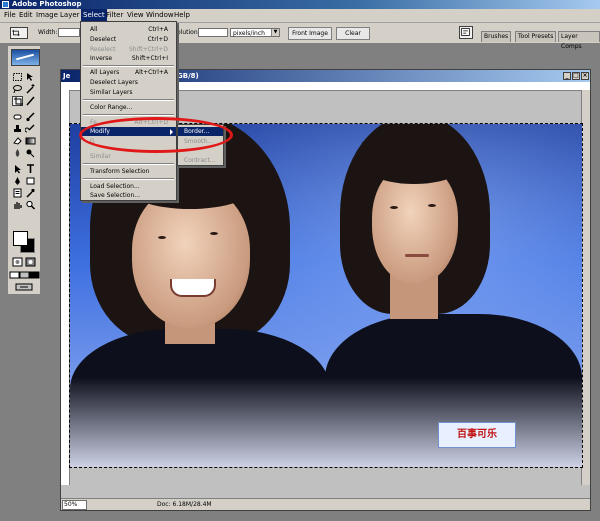 This screenshot has height=521, width=600. I want to click on photoshop-feather-logo, so click(25, 57).